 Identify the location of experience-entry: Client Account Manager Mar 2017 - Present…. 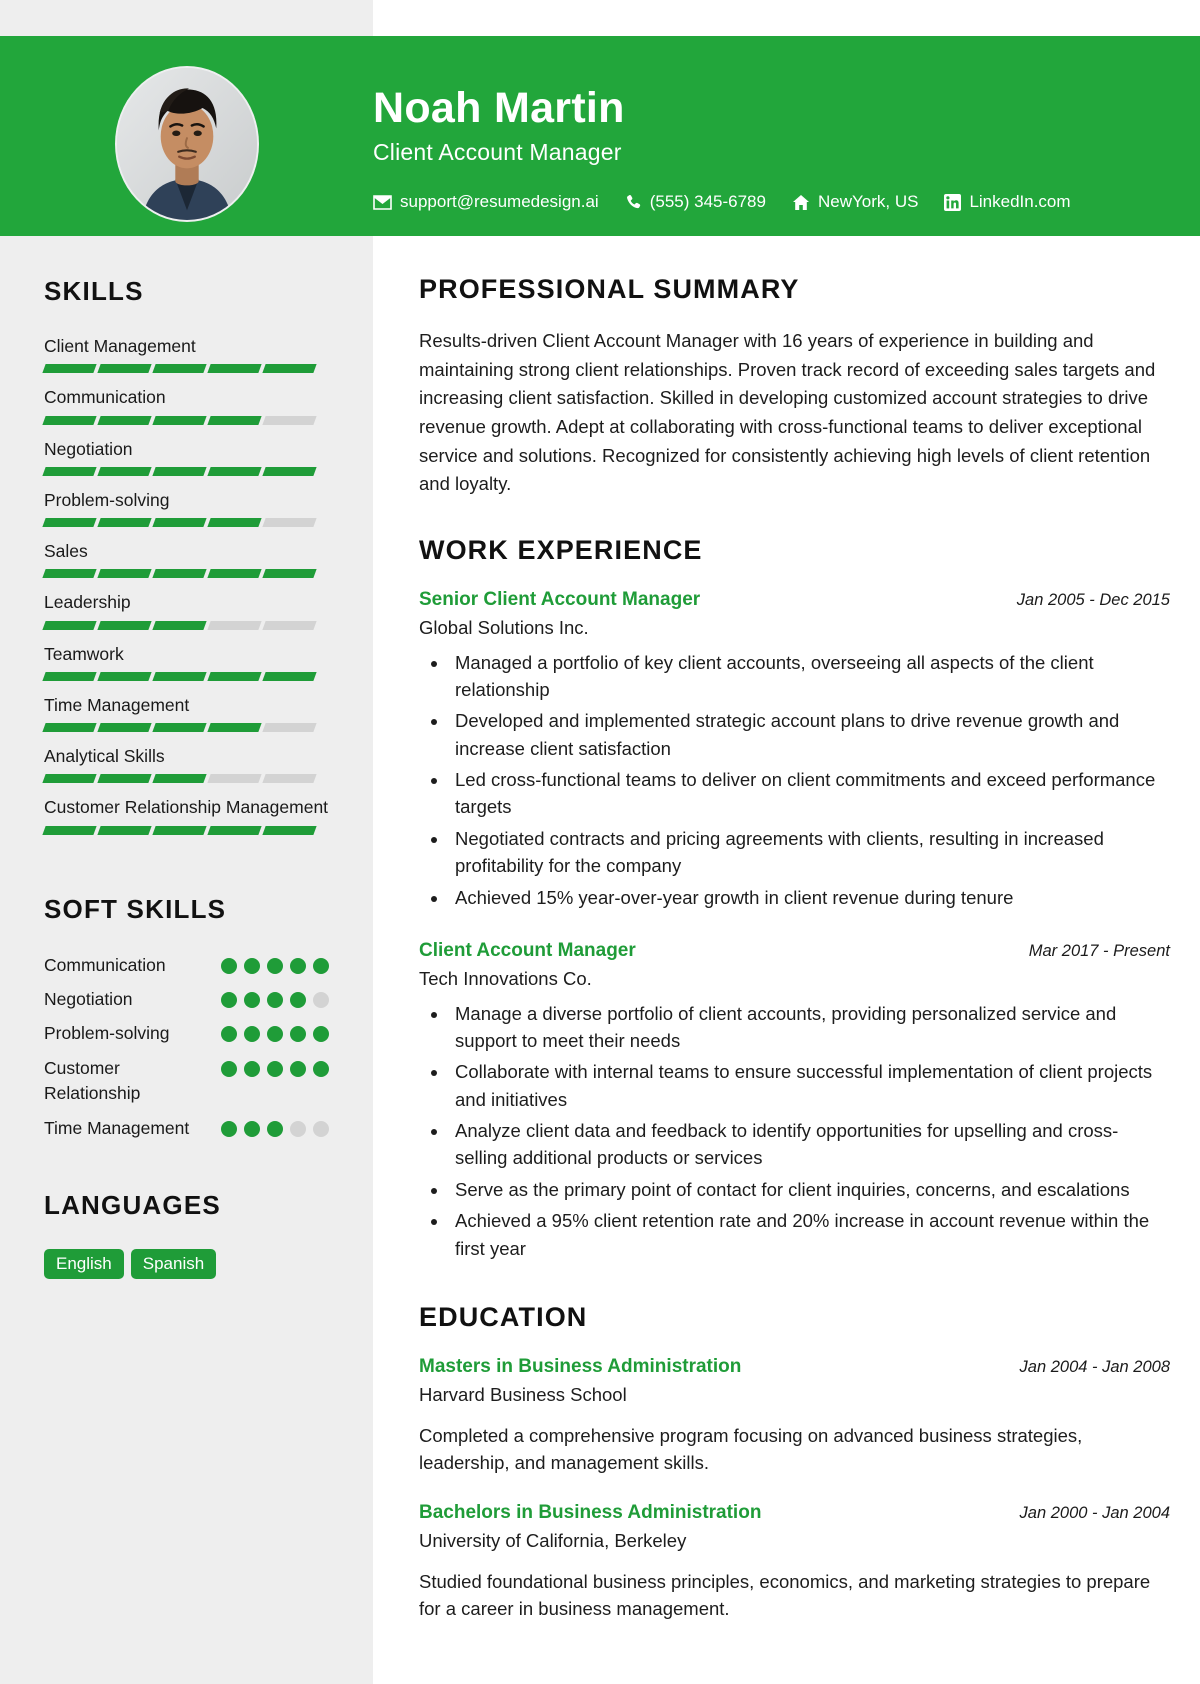
(794, 1100).